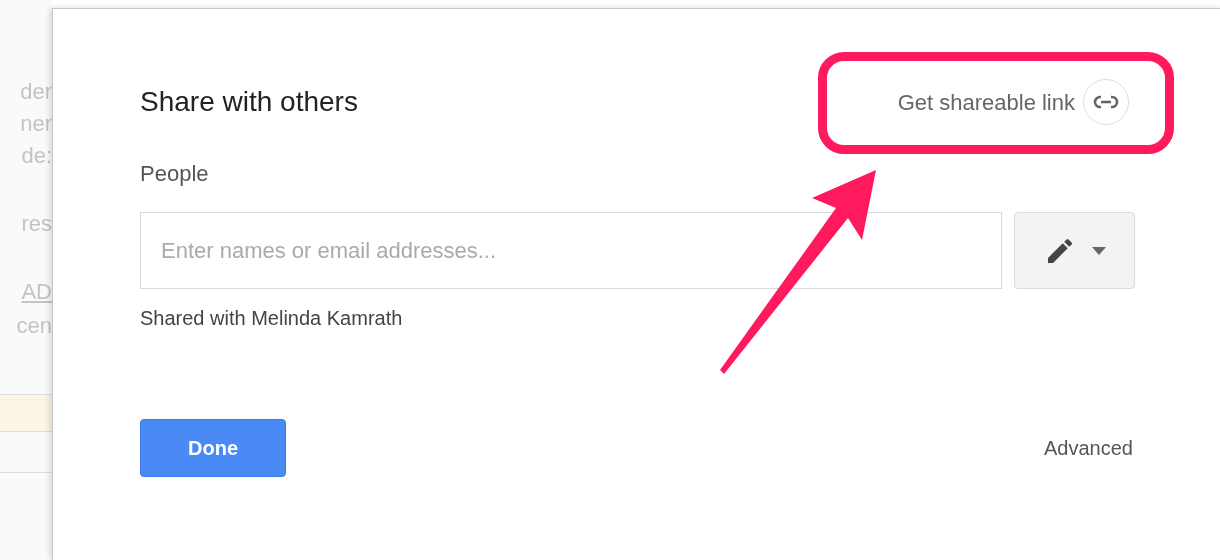 This screenshot has height=560, width=1220. I want to click on people-label: People, so click(175, 174).